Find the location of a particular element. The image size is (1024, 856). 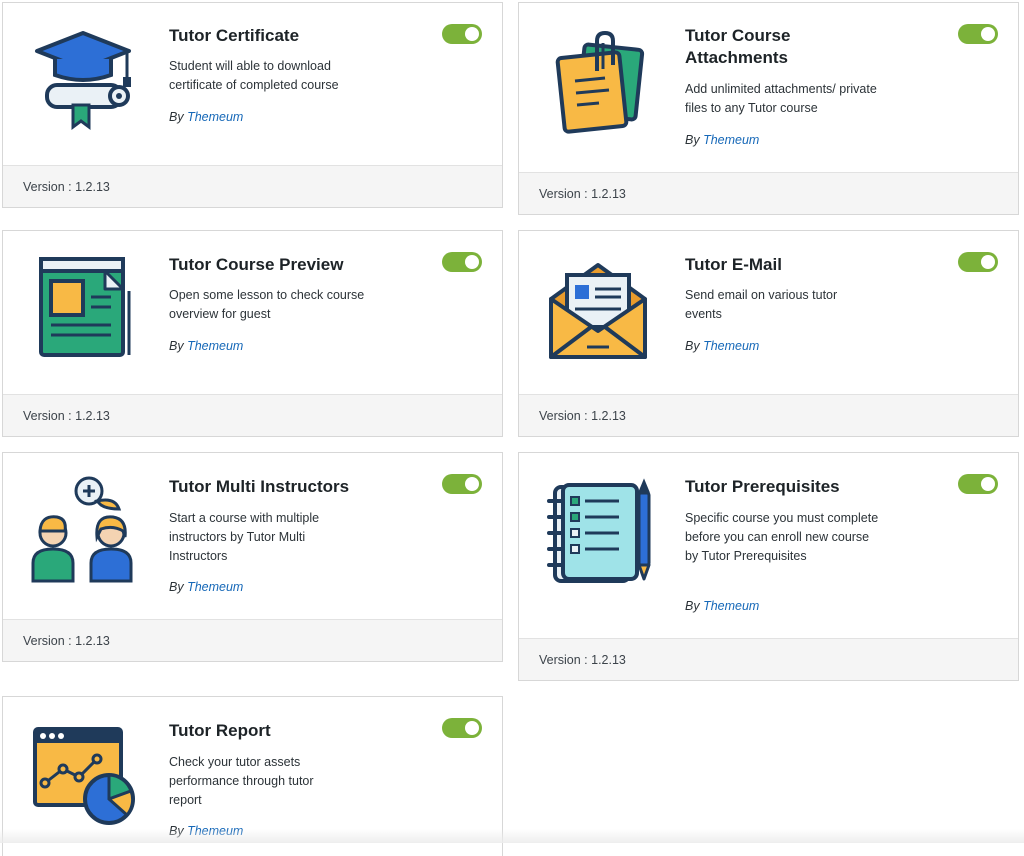

addon-title: Tutor Multi Instructors is located at coordinates (259, 486).